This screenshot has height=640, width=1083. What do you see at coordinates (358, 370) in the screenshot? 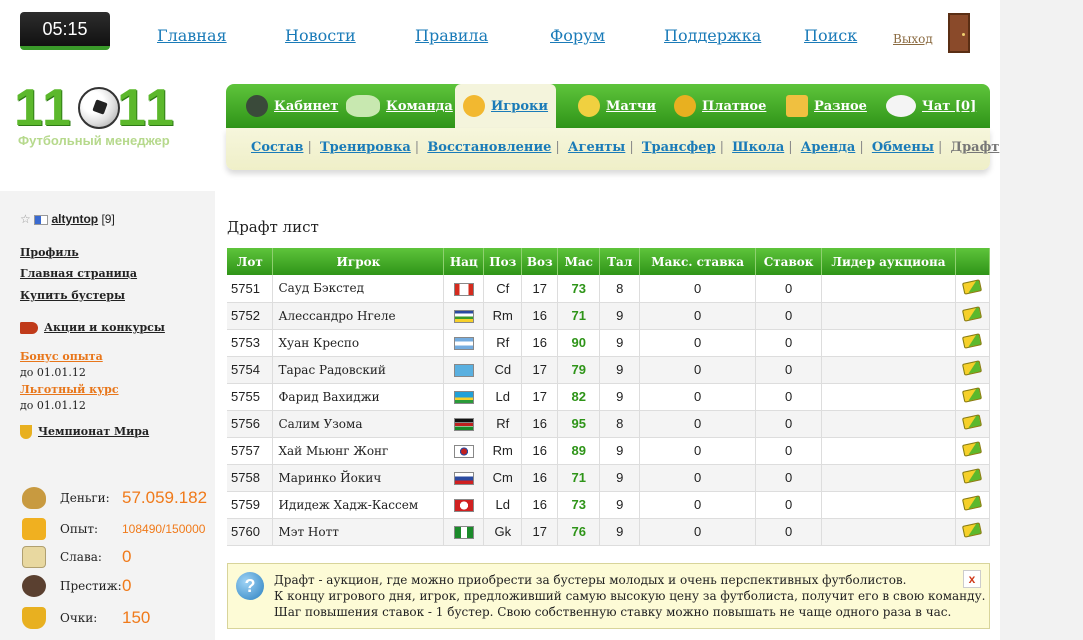
I see `player-name-cell: Тарас Радовский` at bounding box center [358, 370].